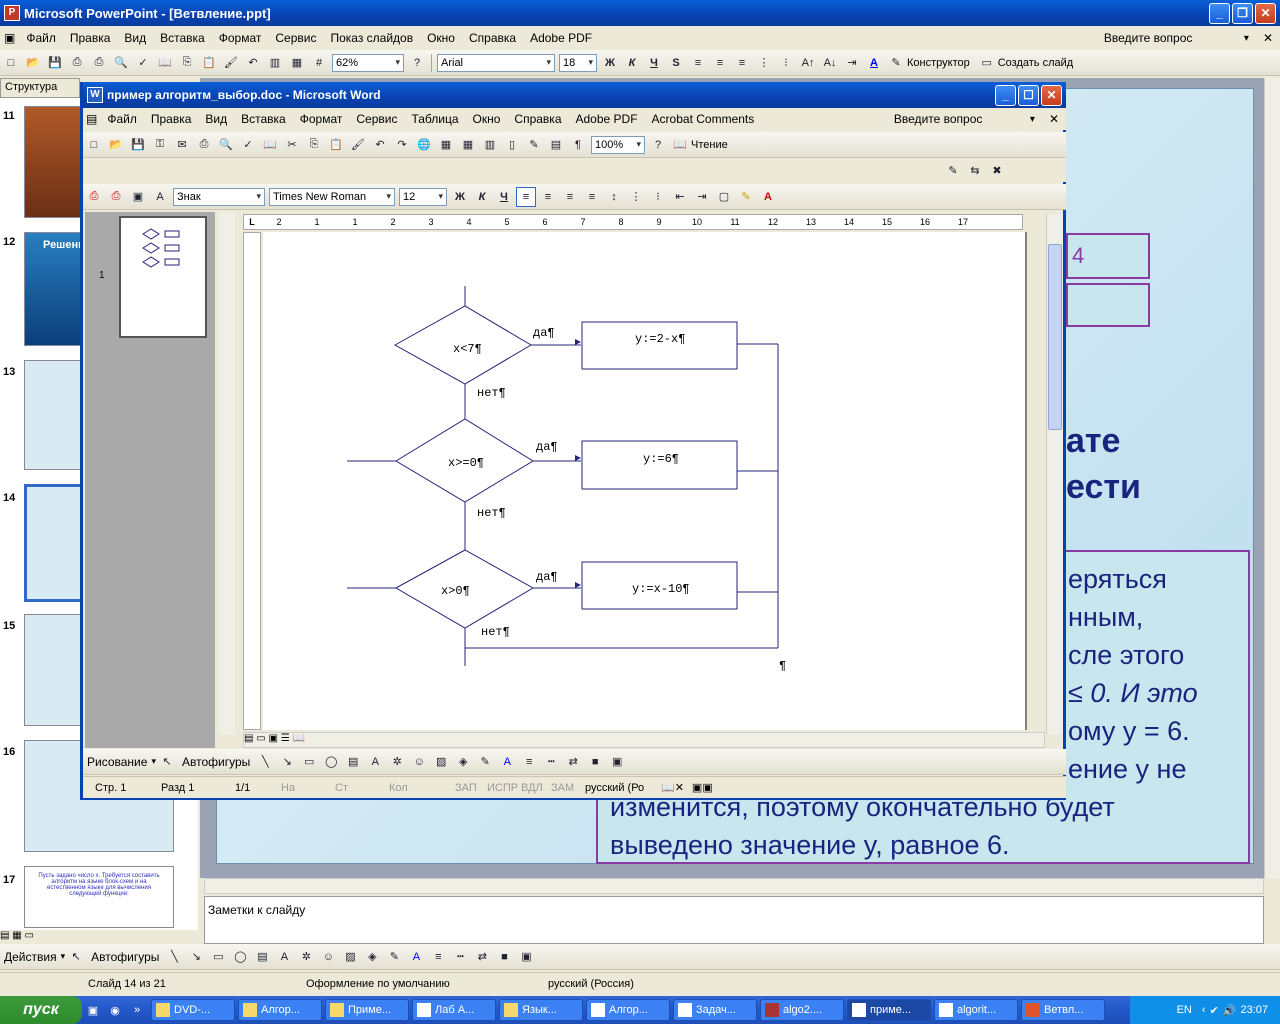 Image resolution: width=1280 pixels, height=1024 pixels. What do you see at coordinates (1254, 1010) in the screenshot?
I see `clock: 23:07` at bounding box center [1254, 1010].